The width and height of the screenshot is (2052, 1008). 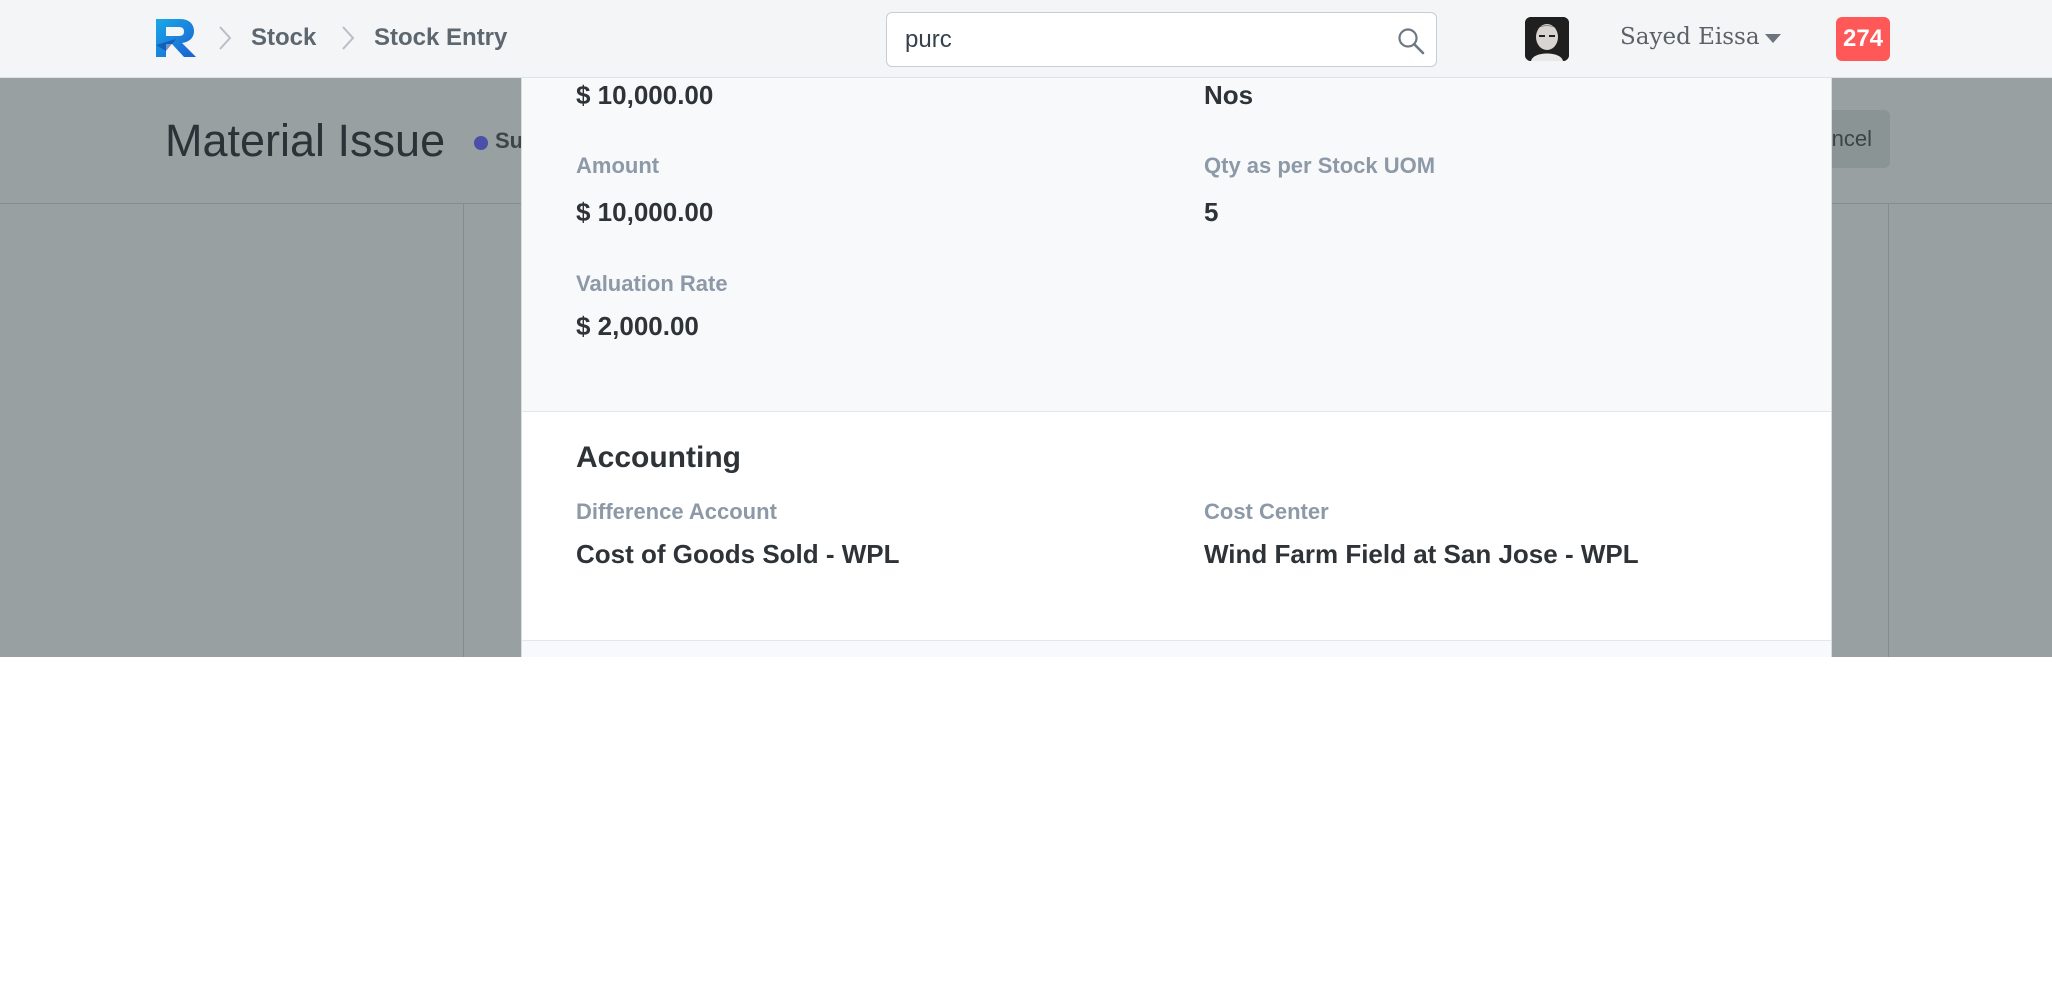 I want to click on cost-center-label: Cost Center, so click(x=1266, y=511).